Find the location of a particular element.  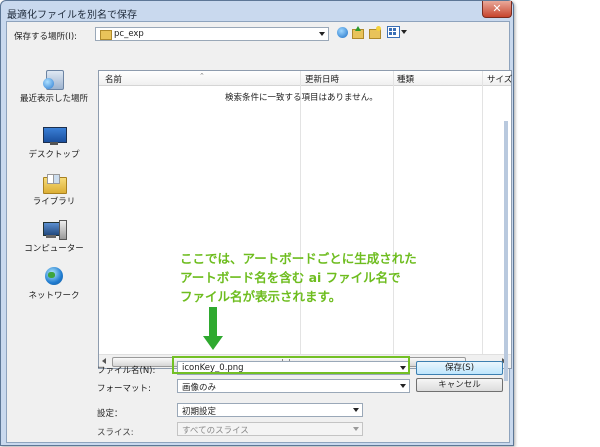

filename-label: ファイル名(N): is located at coordinates (126, 371).